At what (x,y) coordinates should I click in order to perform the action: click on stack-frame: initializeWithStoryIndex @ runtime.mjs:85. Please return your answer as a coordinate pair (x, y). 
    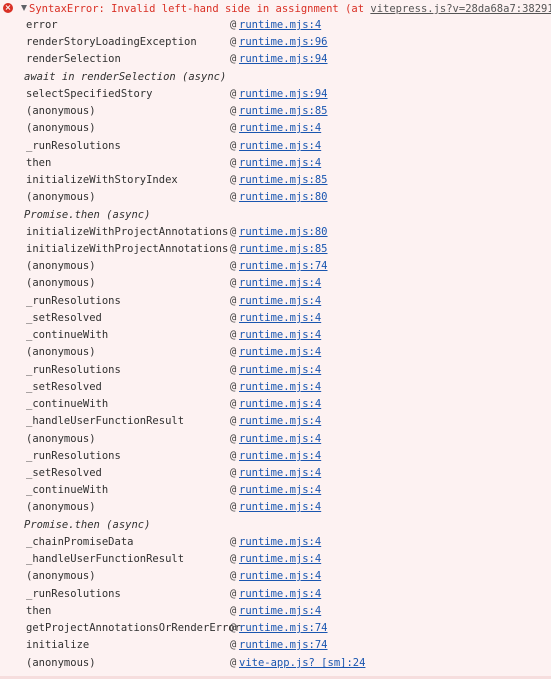
    Looking at the image, I should click on (288, 180).